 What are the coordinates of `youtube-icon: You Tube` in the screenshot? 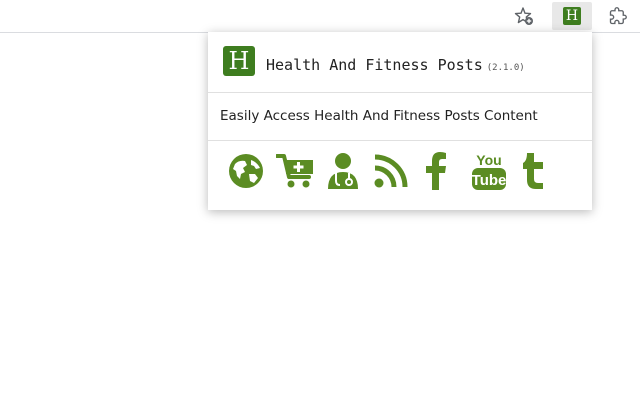 It's located at (489, 171).